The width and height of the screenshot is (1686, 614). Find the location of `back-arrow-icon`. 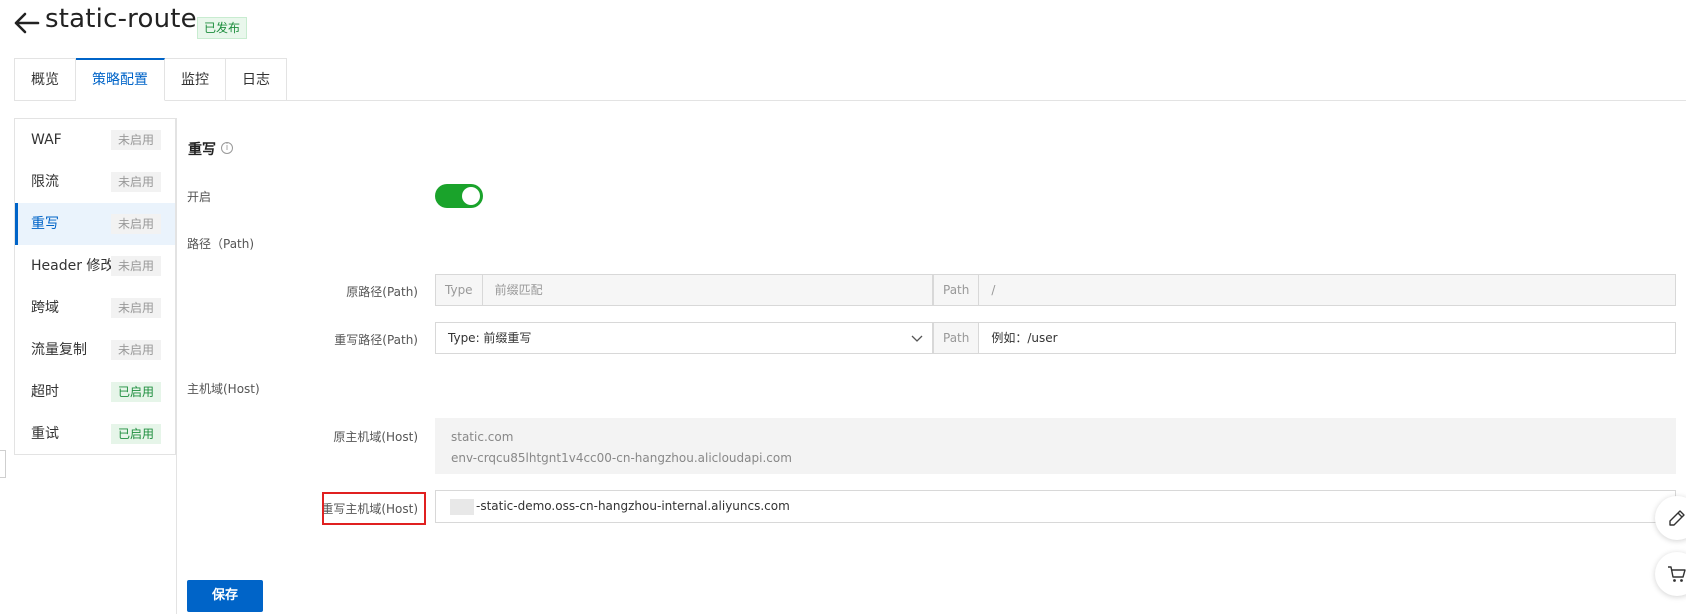

back-arrow-icon is located at coordinates (26, 23).